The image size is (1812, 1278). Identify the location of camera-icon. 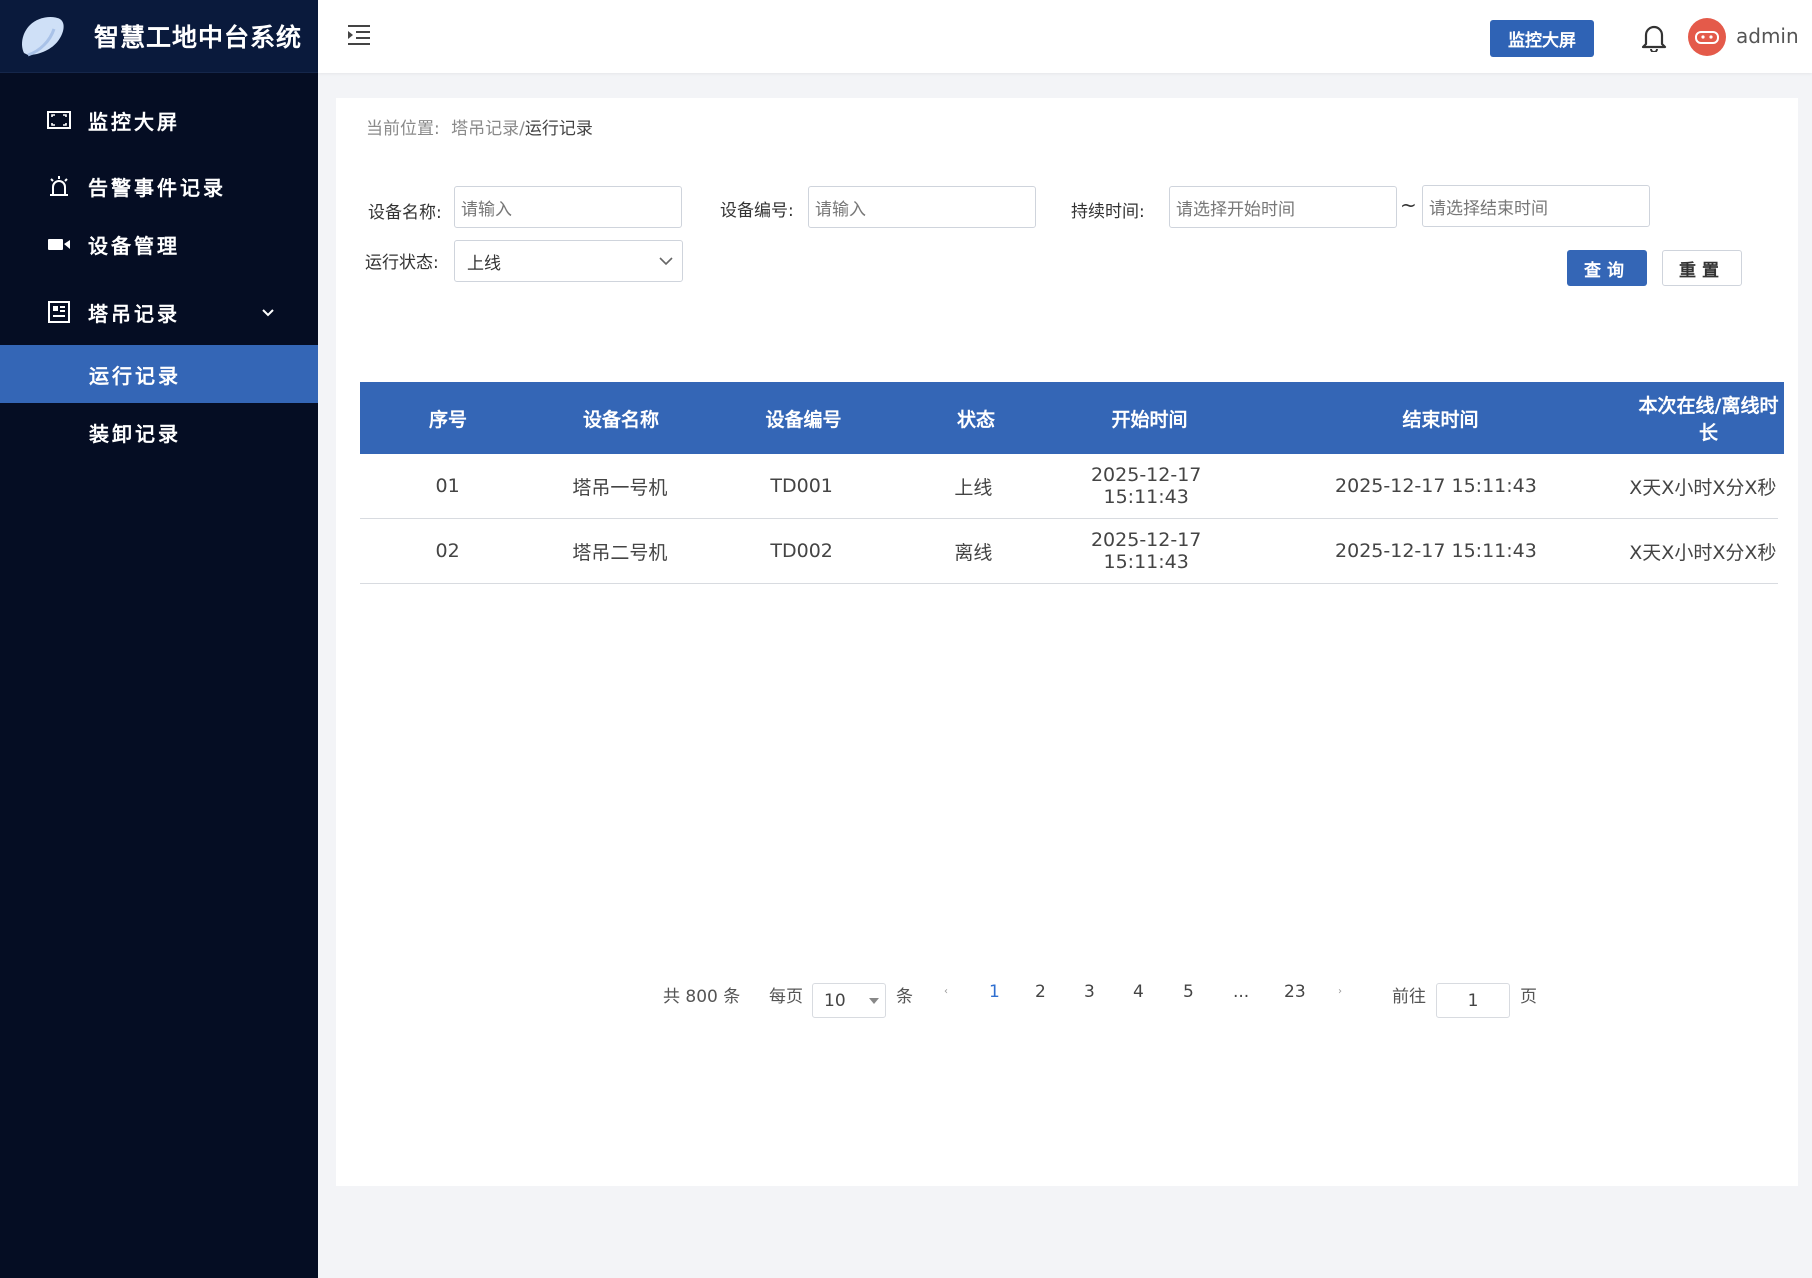
(59, 244).